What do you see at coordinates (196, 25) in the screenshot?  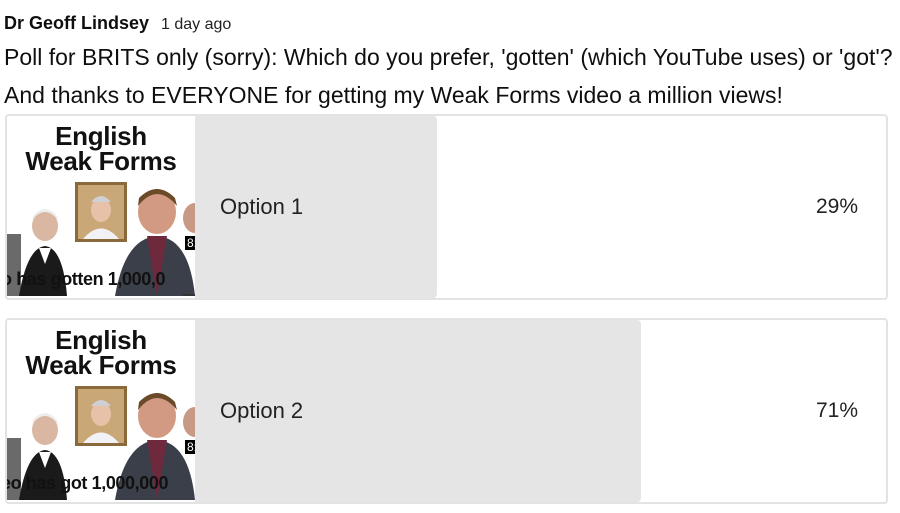 I see `post-timestamp: 1 day ago` at bounding box center [196, 25].